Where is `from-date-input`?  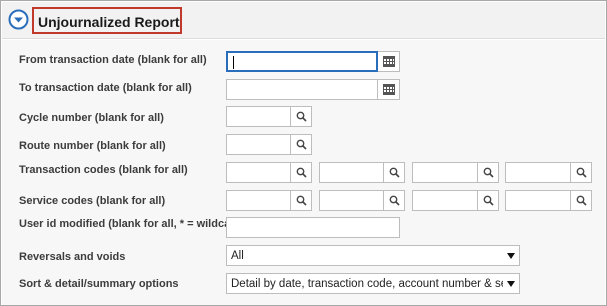
from-date-input is located at coordinates (302, 61).